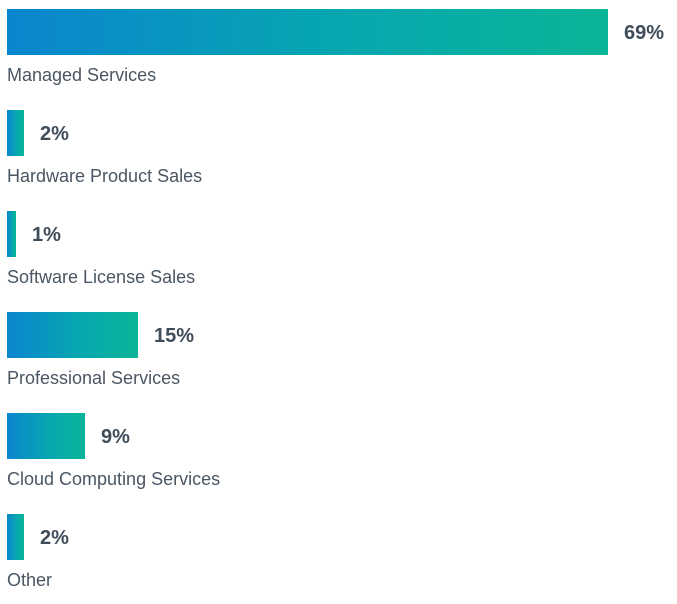 The image size is (677, 604). I want to click on bar-value-label: 69%, so click(644, 33).